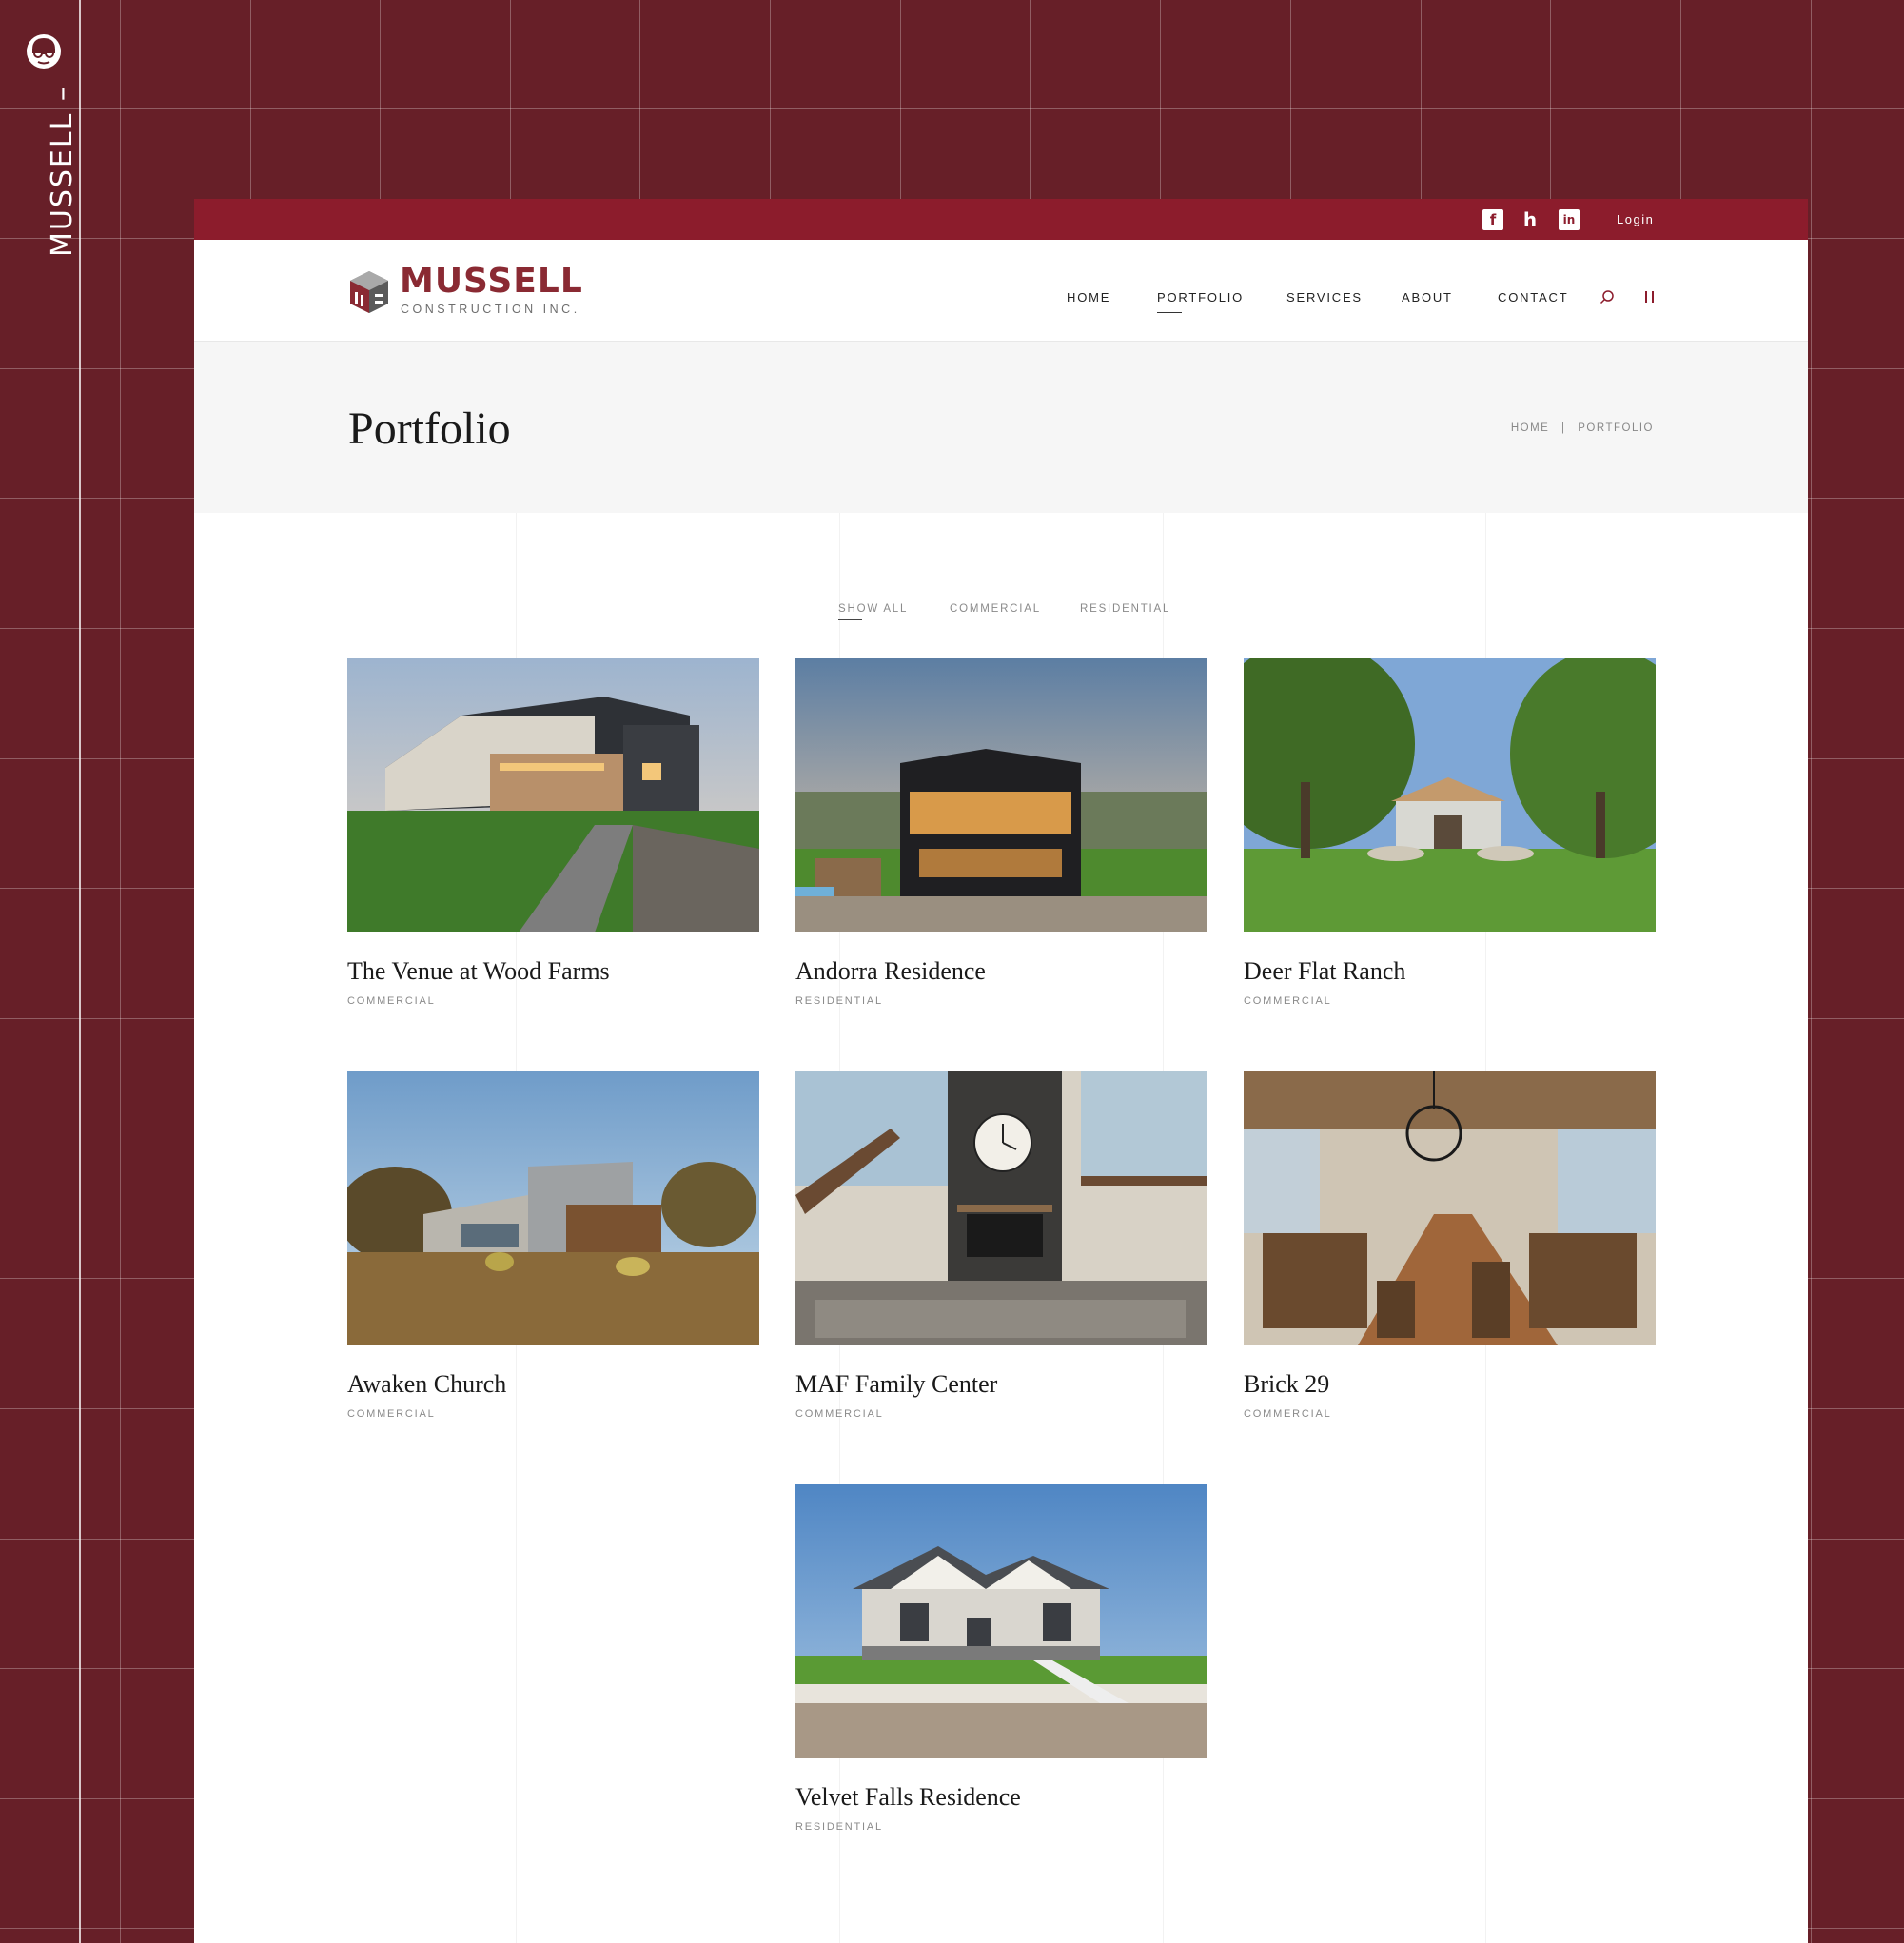 The height and width of the screenshot is (1943, 1904). Describe the element at coordinates (1569, 220) in the screenshot. I see `linkedin-icon: in` at that location.